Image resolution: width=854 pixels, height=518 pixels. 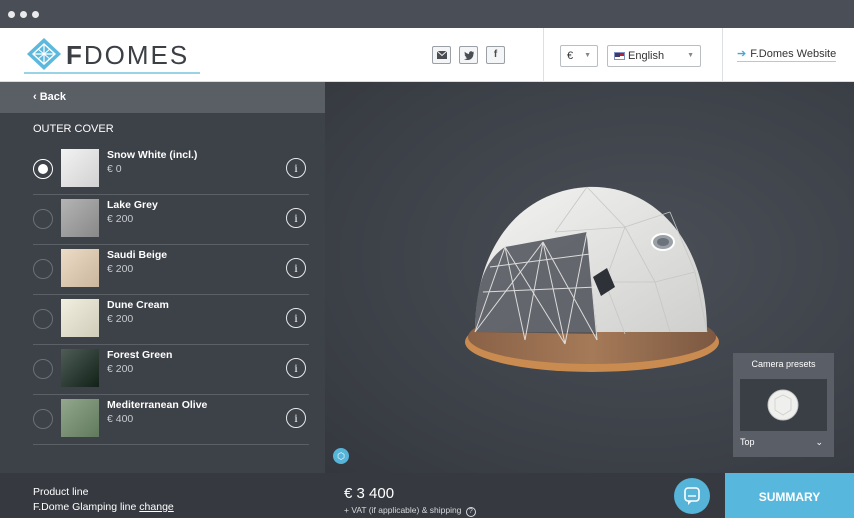 What do you see at coordinates (819, 442) in the screenshot?
I see `chevron-down-icon: ⌄` at bounding box center [819, 442].